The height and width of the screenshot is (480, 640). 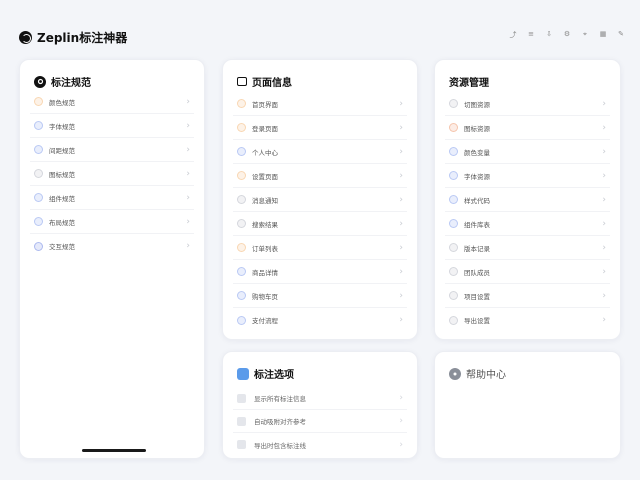 I want to click on app-header: Zeplin标注神器 ⤴ ≡ ⇩ ⚙ ⌖ ▦ ✎, so click(x=320, y=28).